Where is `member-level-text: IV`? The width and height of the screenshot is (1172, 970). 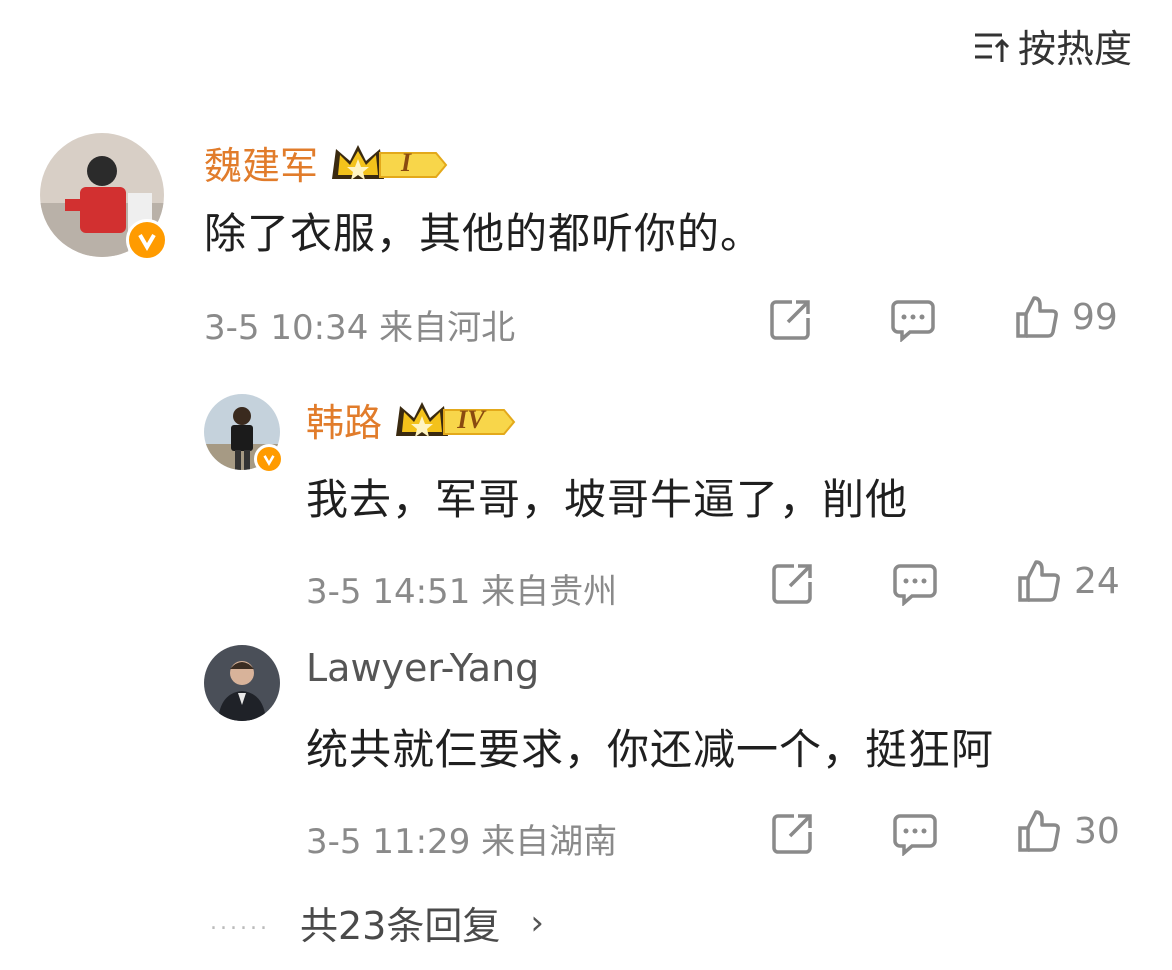 member-level-text: IV is located at coordinates (471, 419).